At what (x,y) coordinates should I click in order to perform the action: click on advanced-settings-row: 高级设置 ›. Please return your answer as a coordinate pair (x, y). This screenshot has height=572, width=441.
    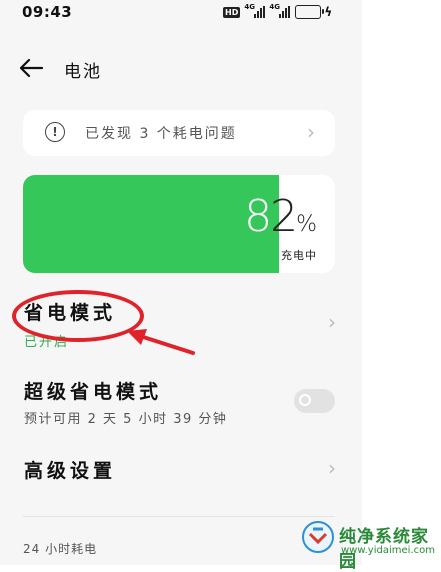
    Looking at the image, I should click on (181, 470).